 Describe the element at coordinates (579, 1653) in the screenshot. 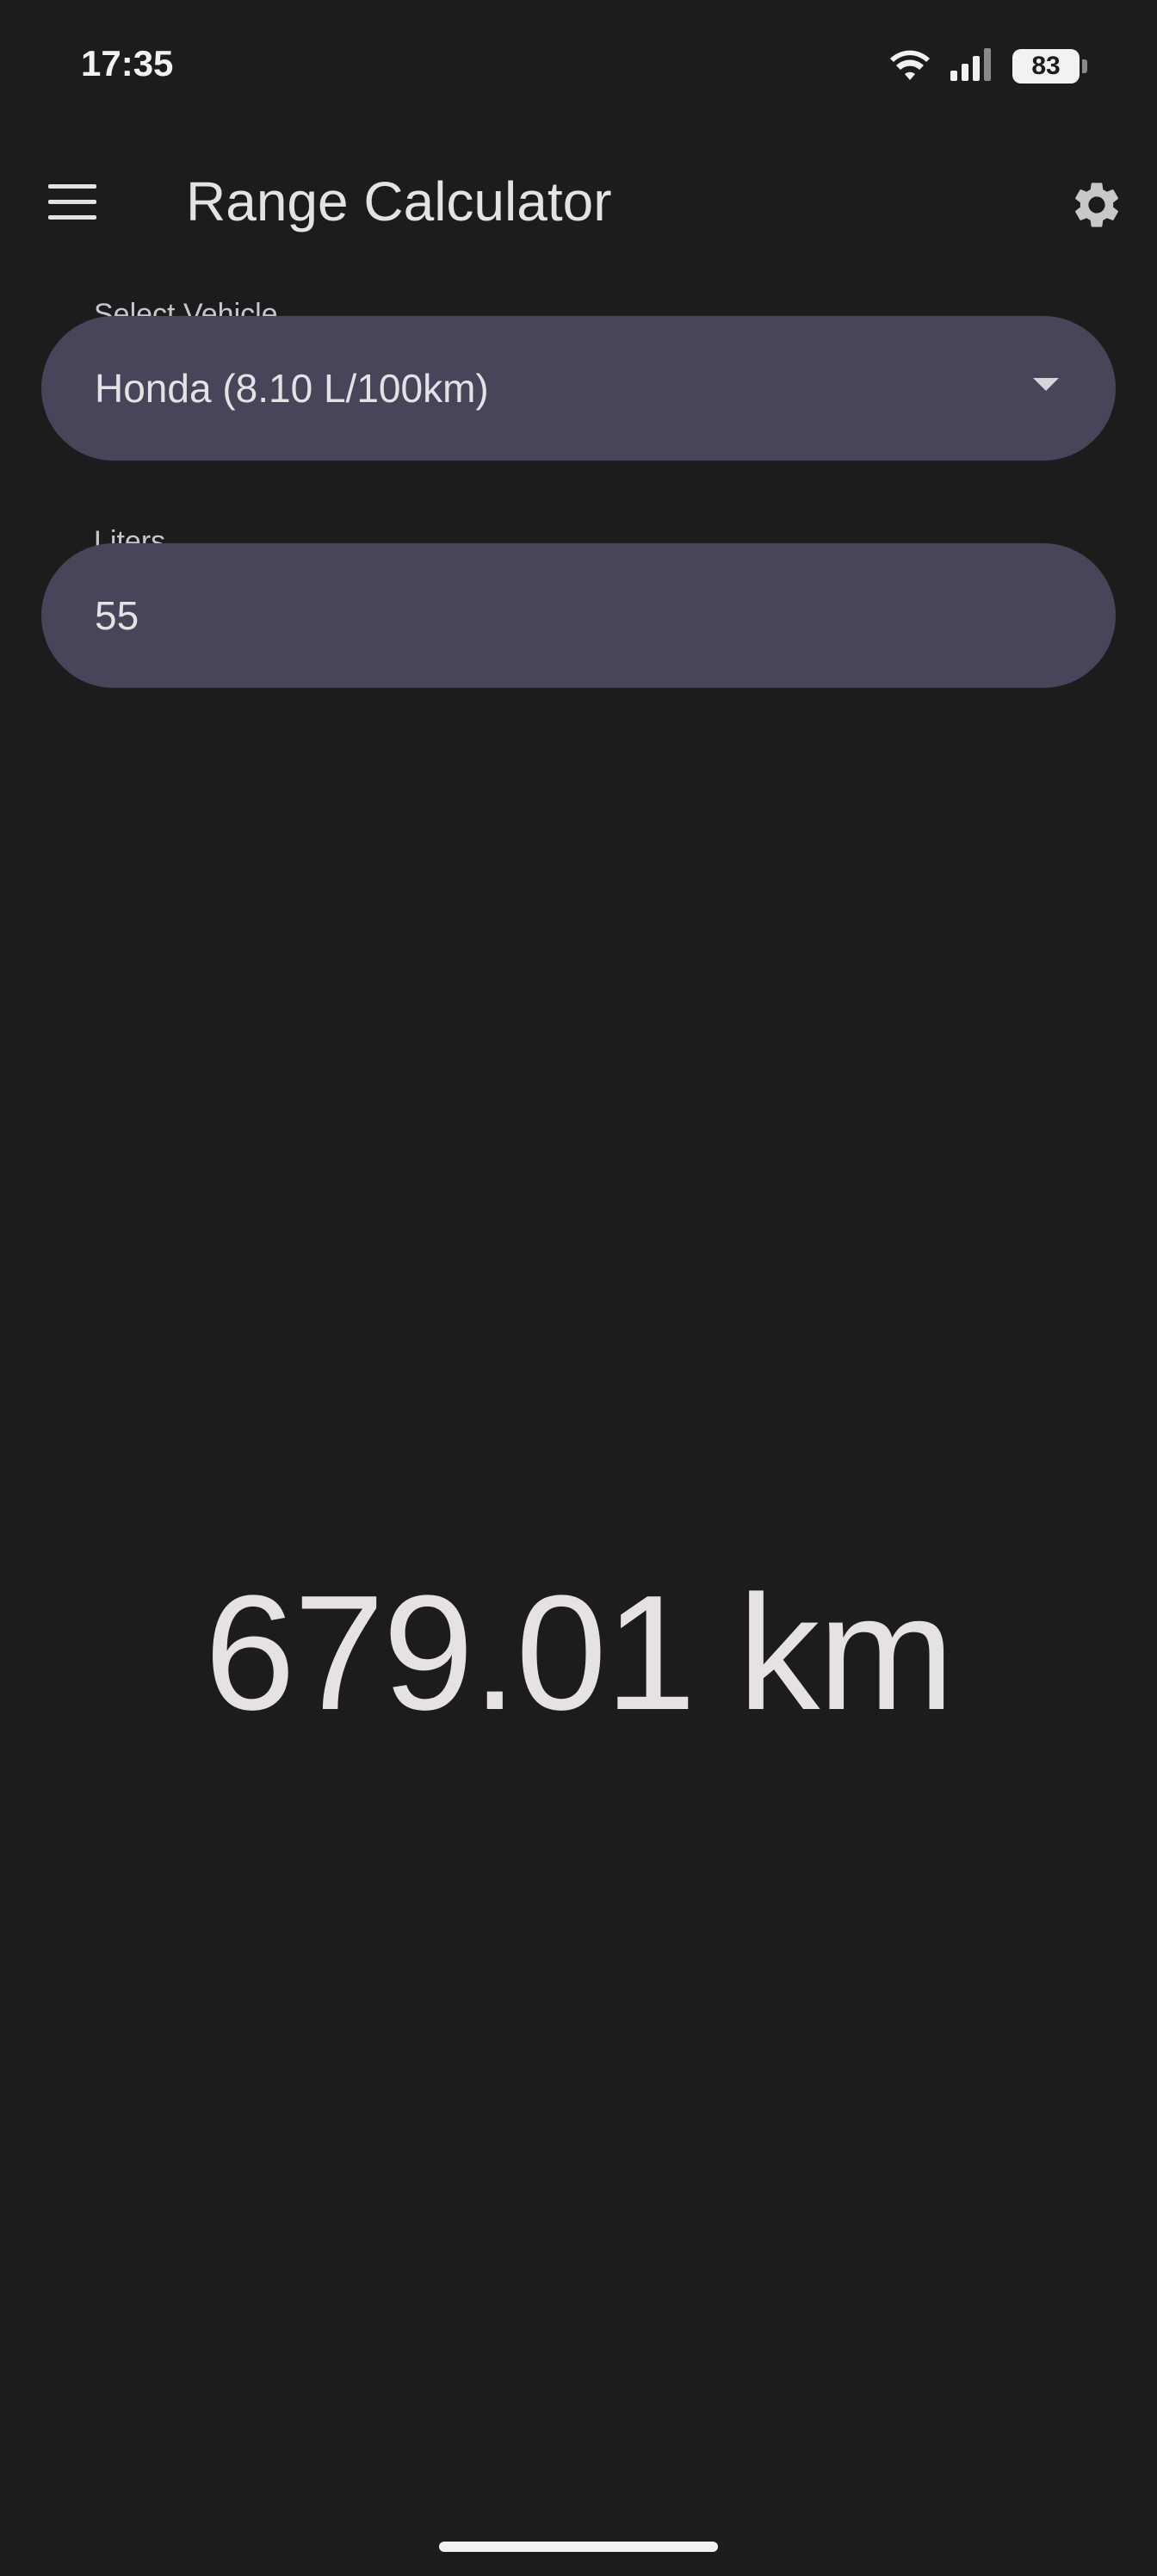

I see `range-result: 679.01 km` at that location.